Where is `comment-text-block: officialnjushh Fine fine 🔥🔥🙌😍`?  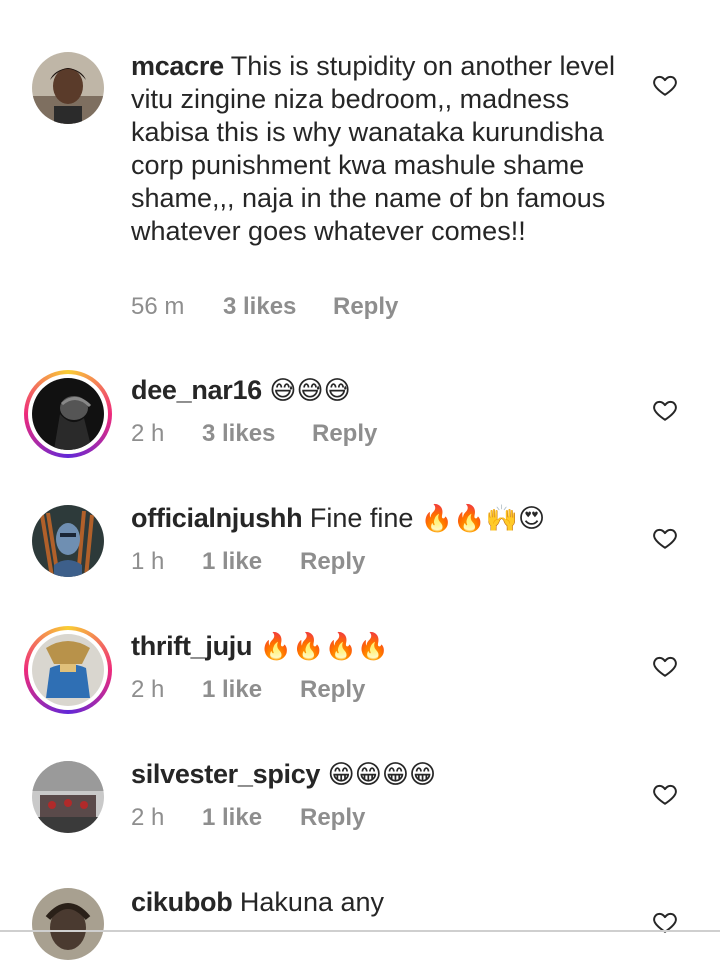
comment-text-block: officialnjushh Fine fine 🔥🔥🙌😍 is located at coordinates (381, 519).